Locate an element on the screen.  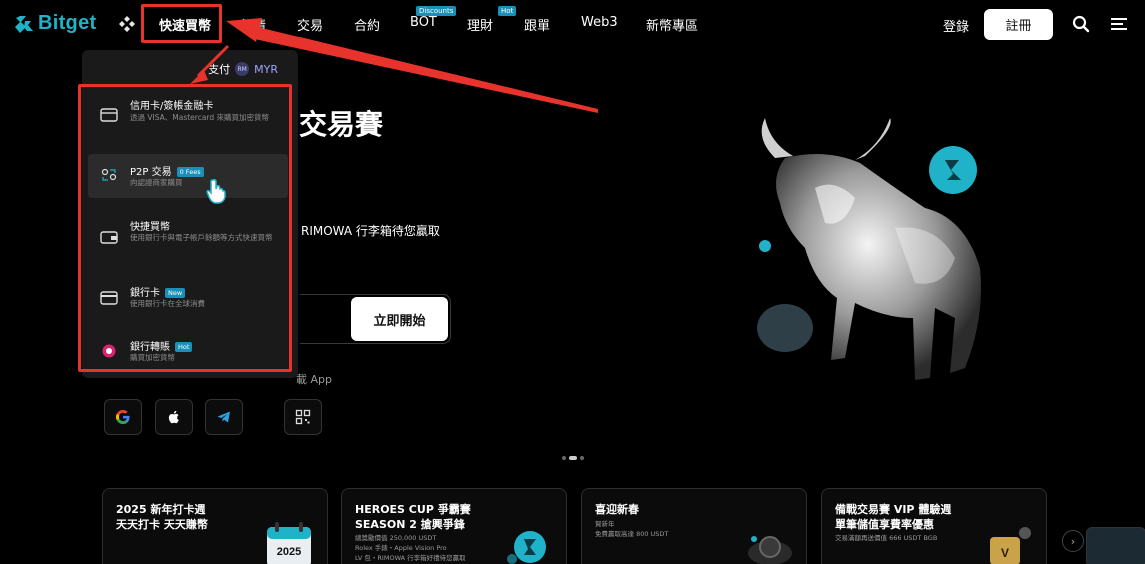
promo-title: 喜迎新春 is located at coordinates (617, 509).